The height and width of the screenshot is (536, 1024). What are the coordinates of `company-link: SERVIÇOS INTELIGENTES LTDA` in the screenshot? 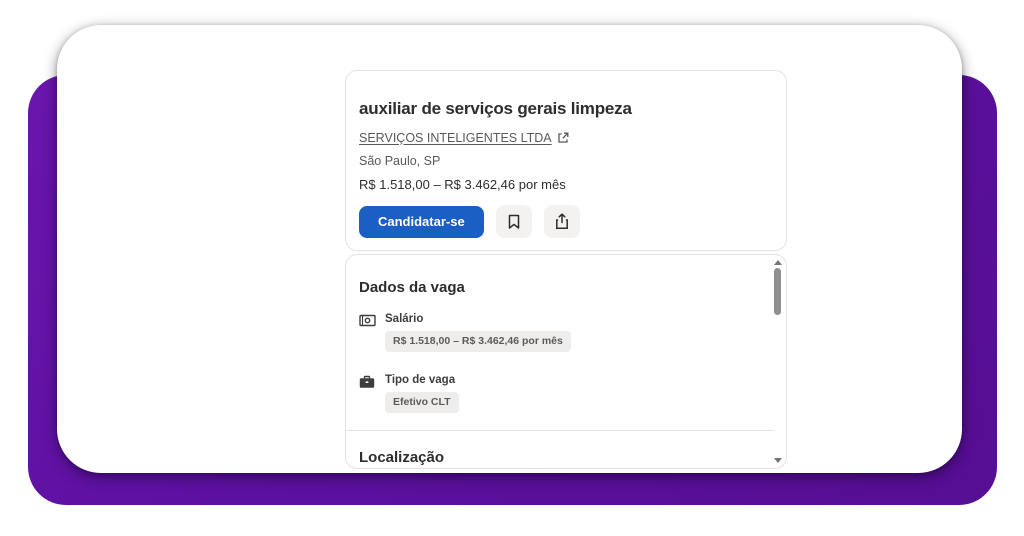 It's located at (455, 138).